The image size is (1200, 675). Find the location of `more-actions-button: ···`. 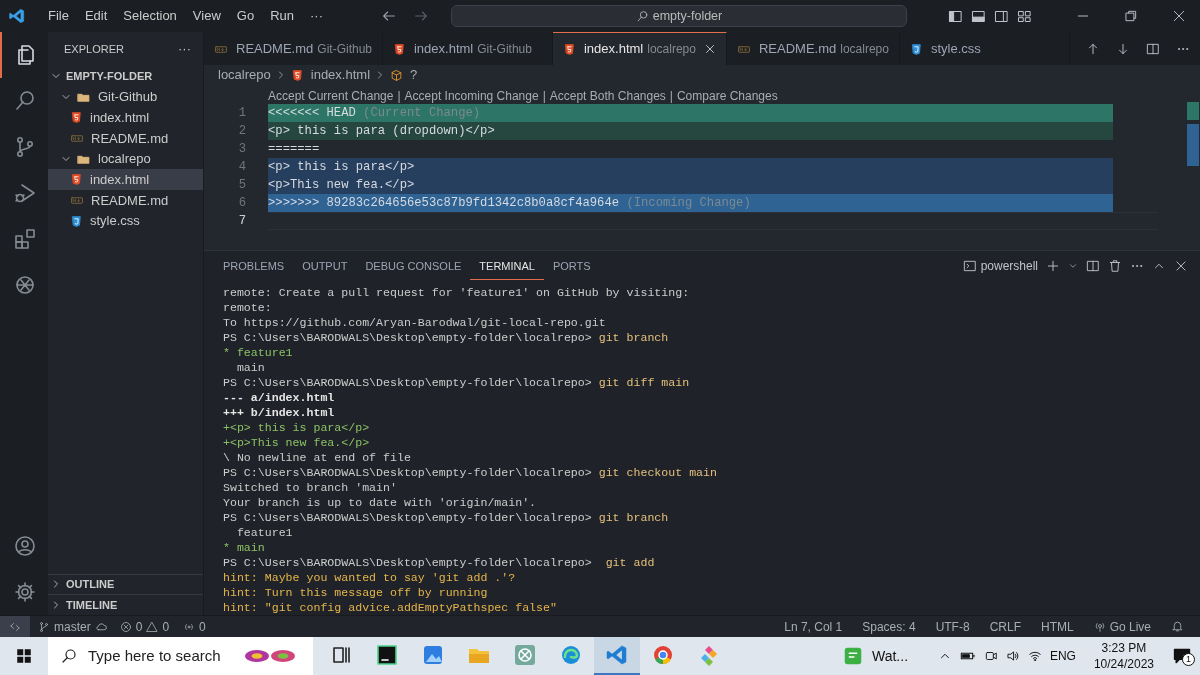

more-actions-button: ··· is located at coordinates (184, 49).